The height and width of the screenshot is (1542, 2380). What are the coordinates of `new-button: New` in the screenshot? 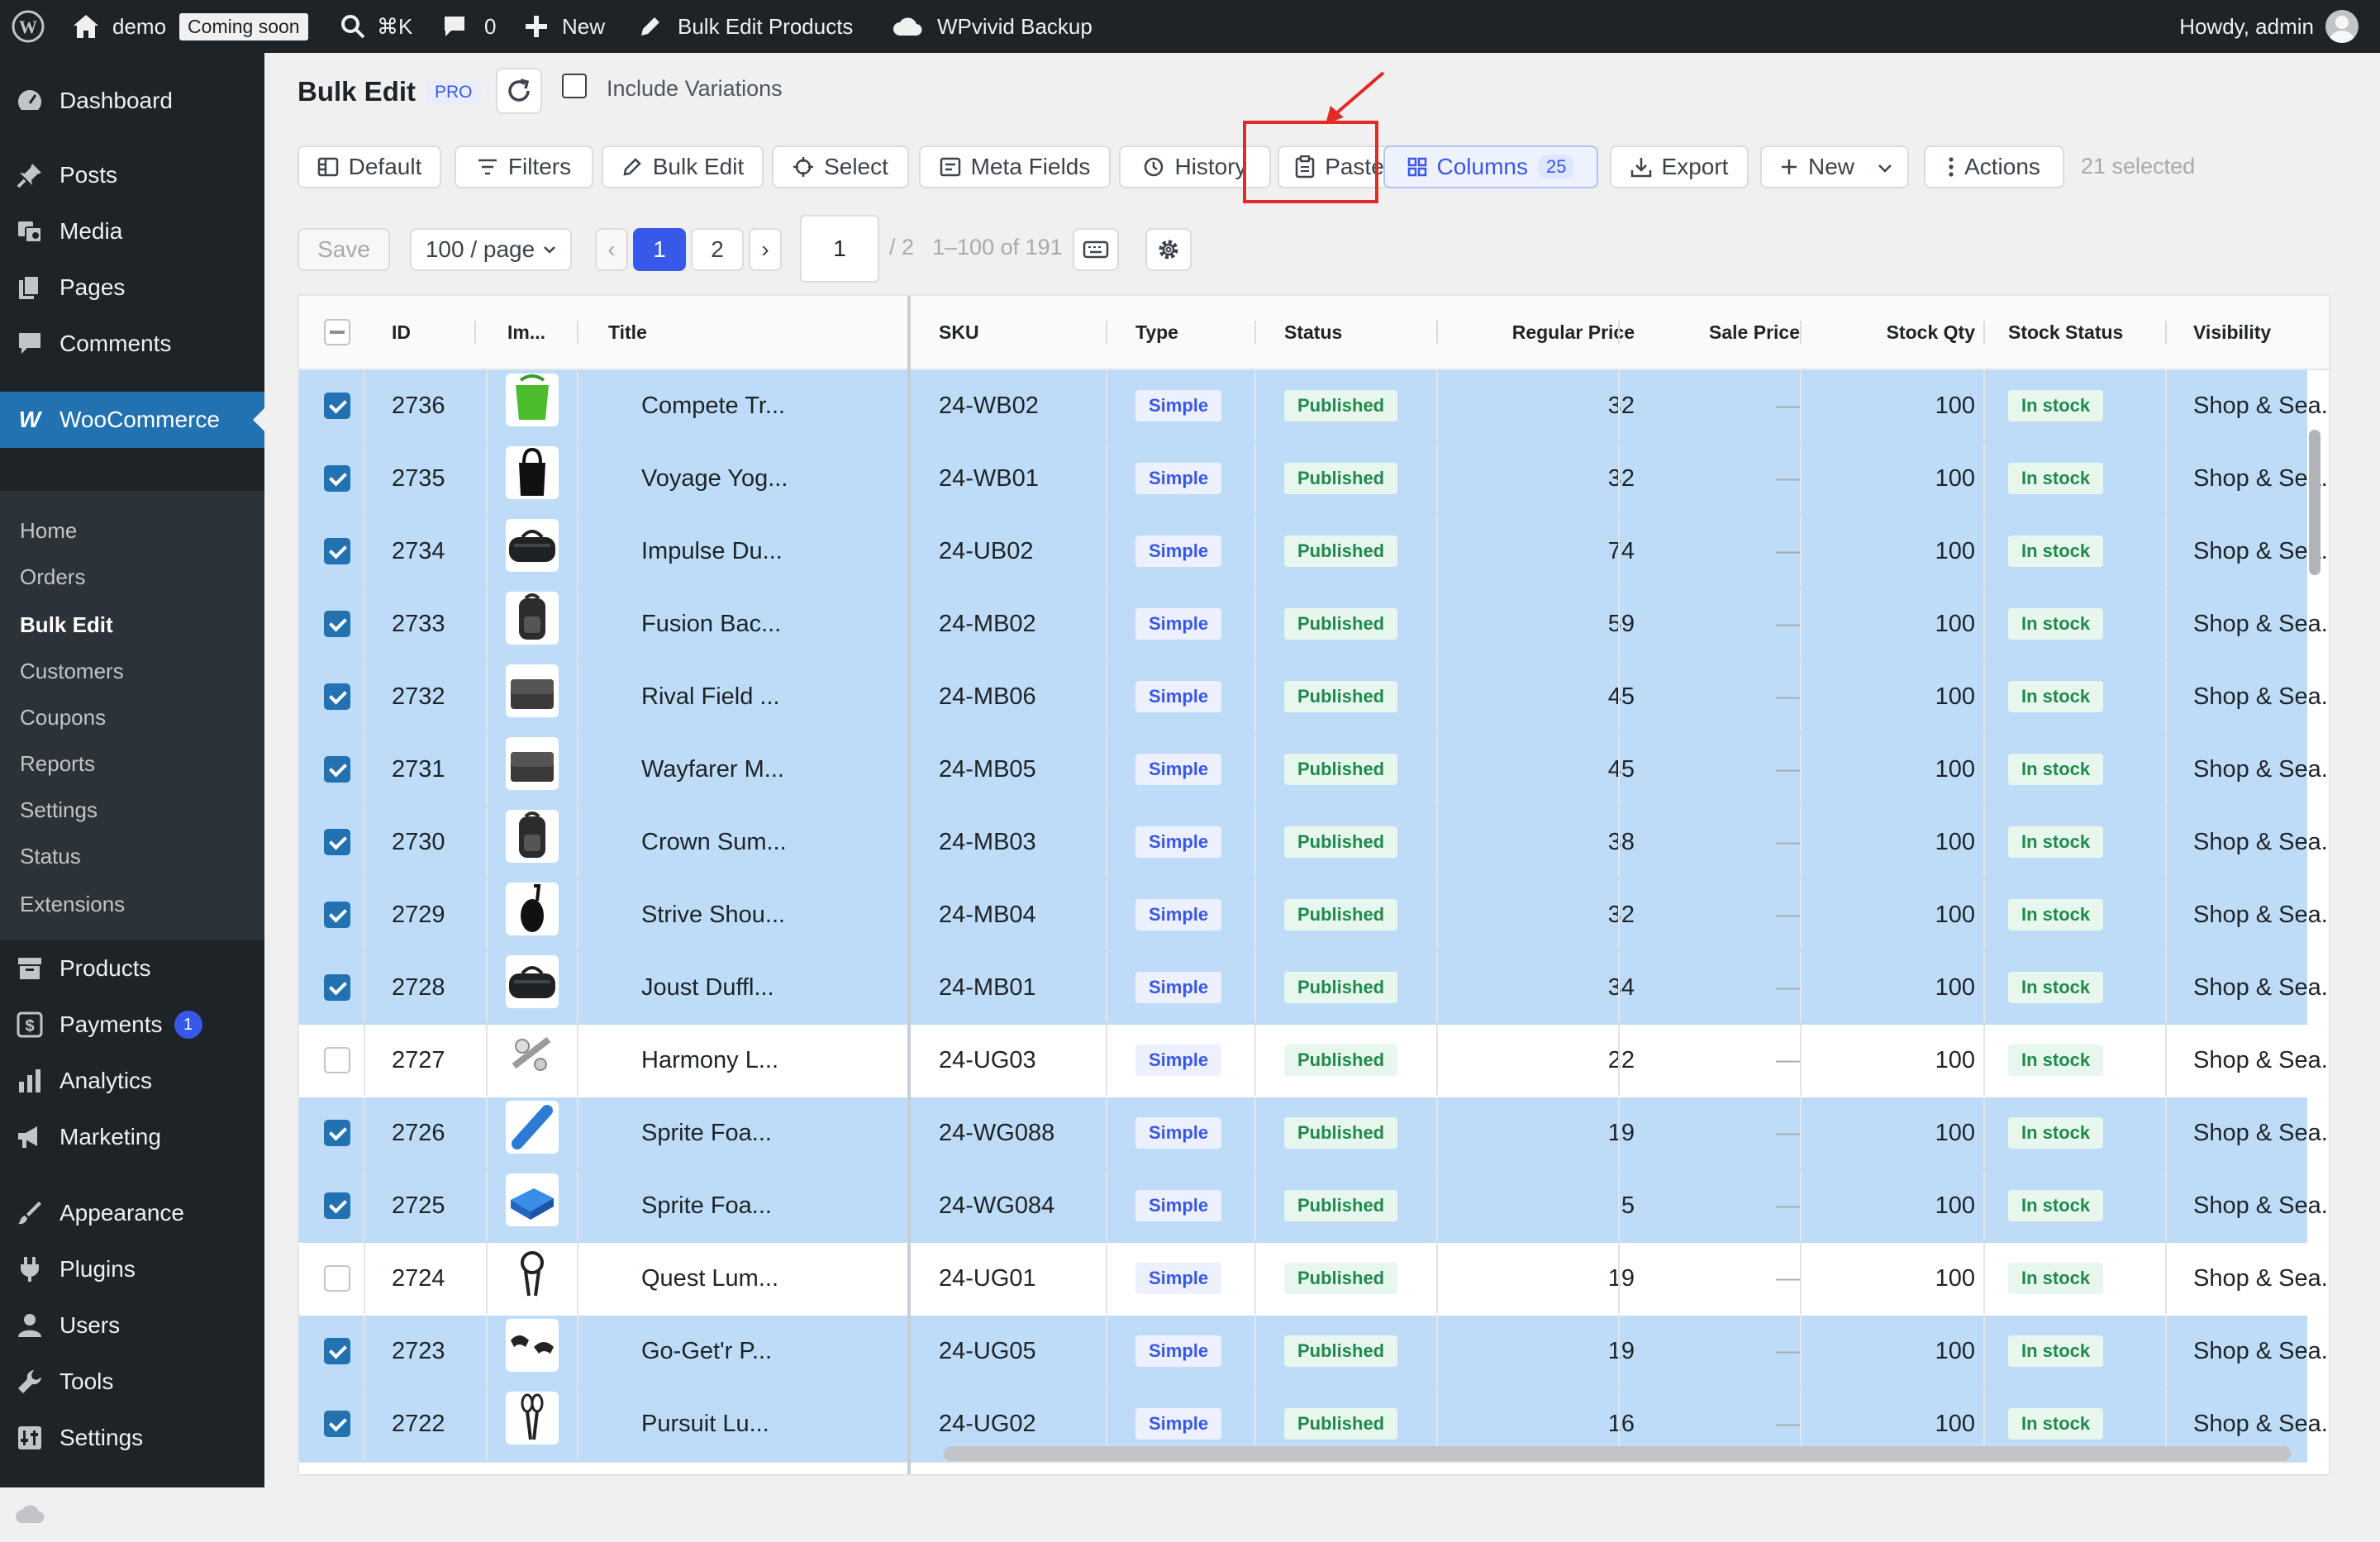 It's located at (1834, 166).